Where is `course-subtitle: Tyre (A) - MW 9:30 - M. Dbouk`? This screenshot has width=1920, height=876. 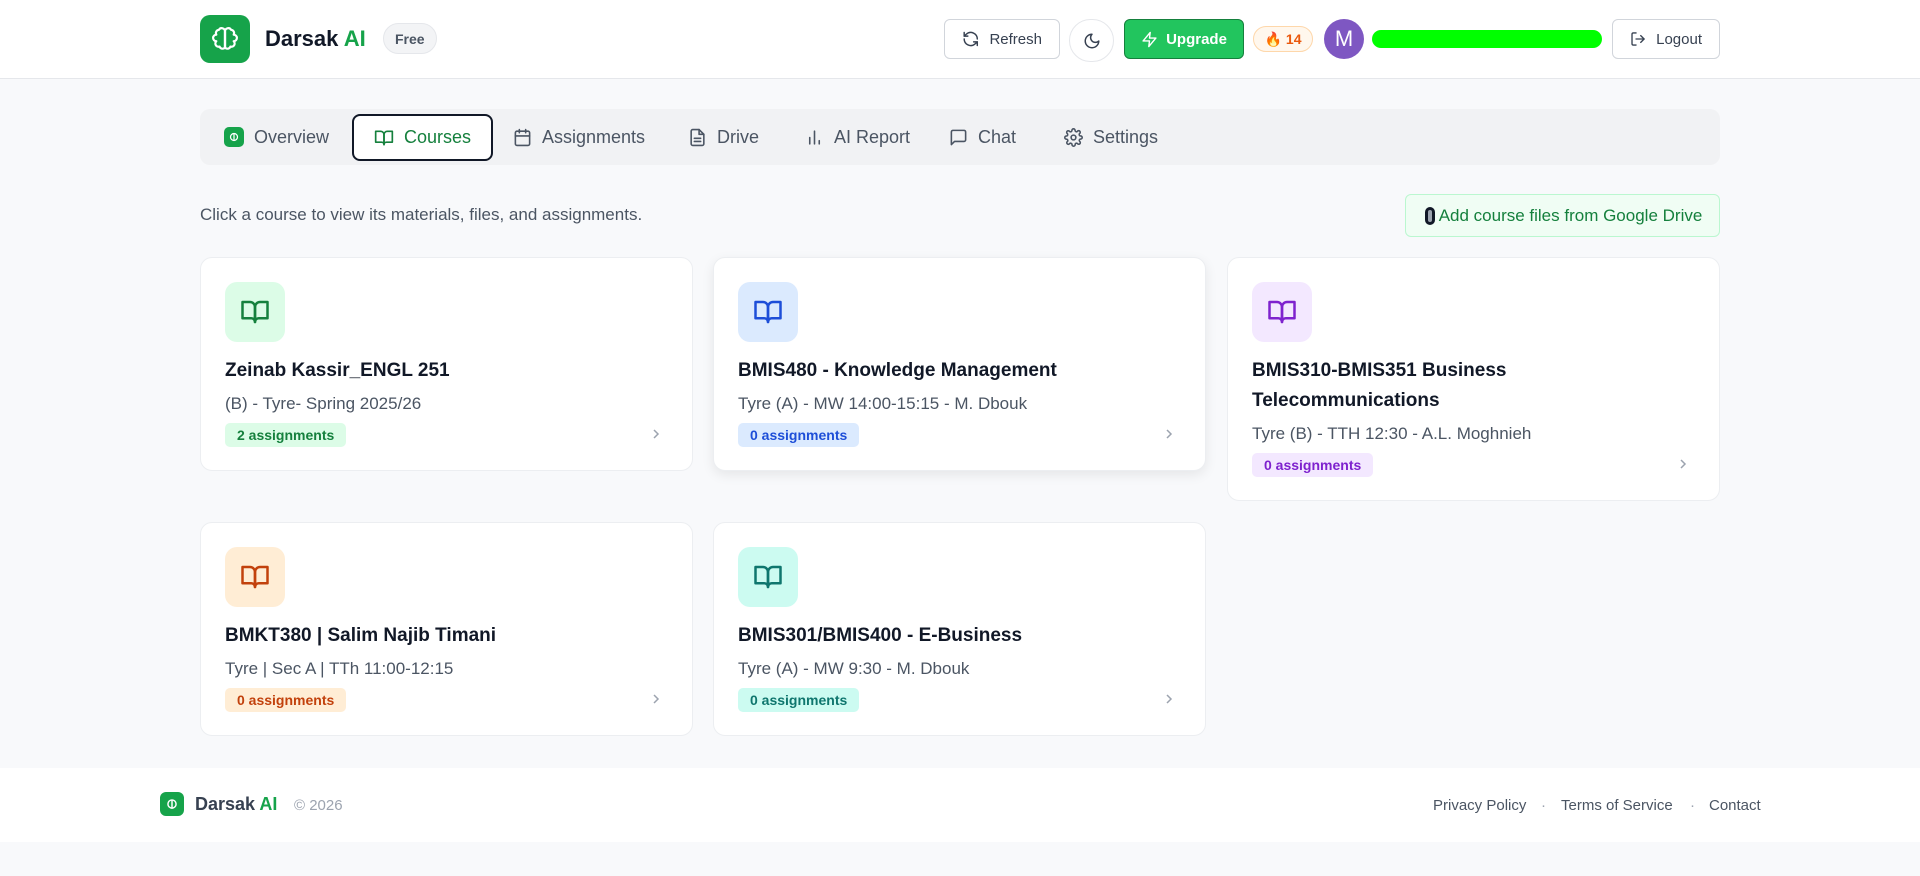 course-subtitle: Tyre (A) - MW 9:30 - M. Dbouk is located at coordinates (854, 668).